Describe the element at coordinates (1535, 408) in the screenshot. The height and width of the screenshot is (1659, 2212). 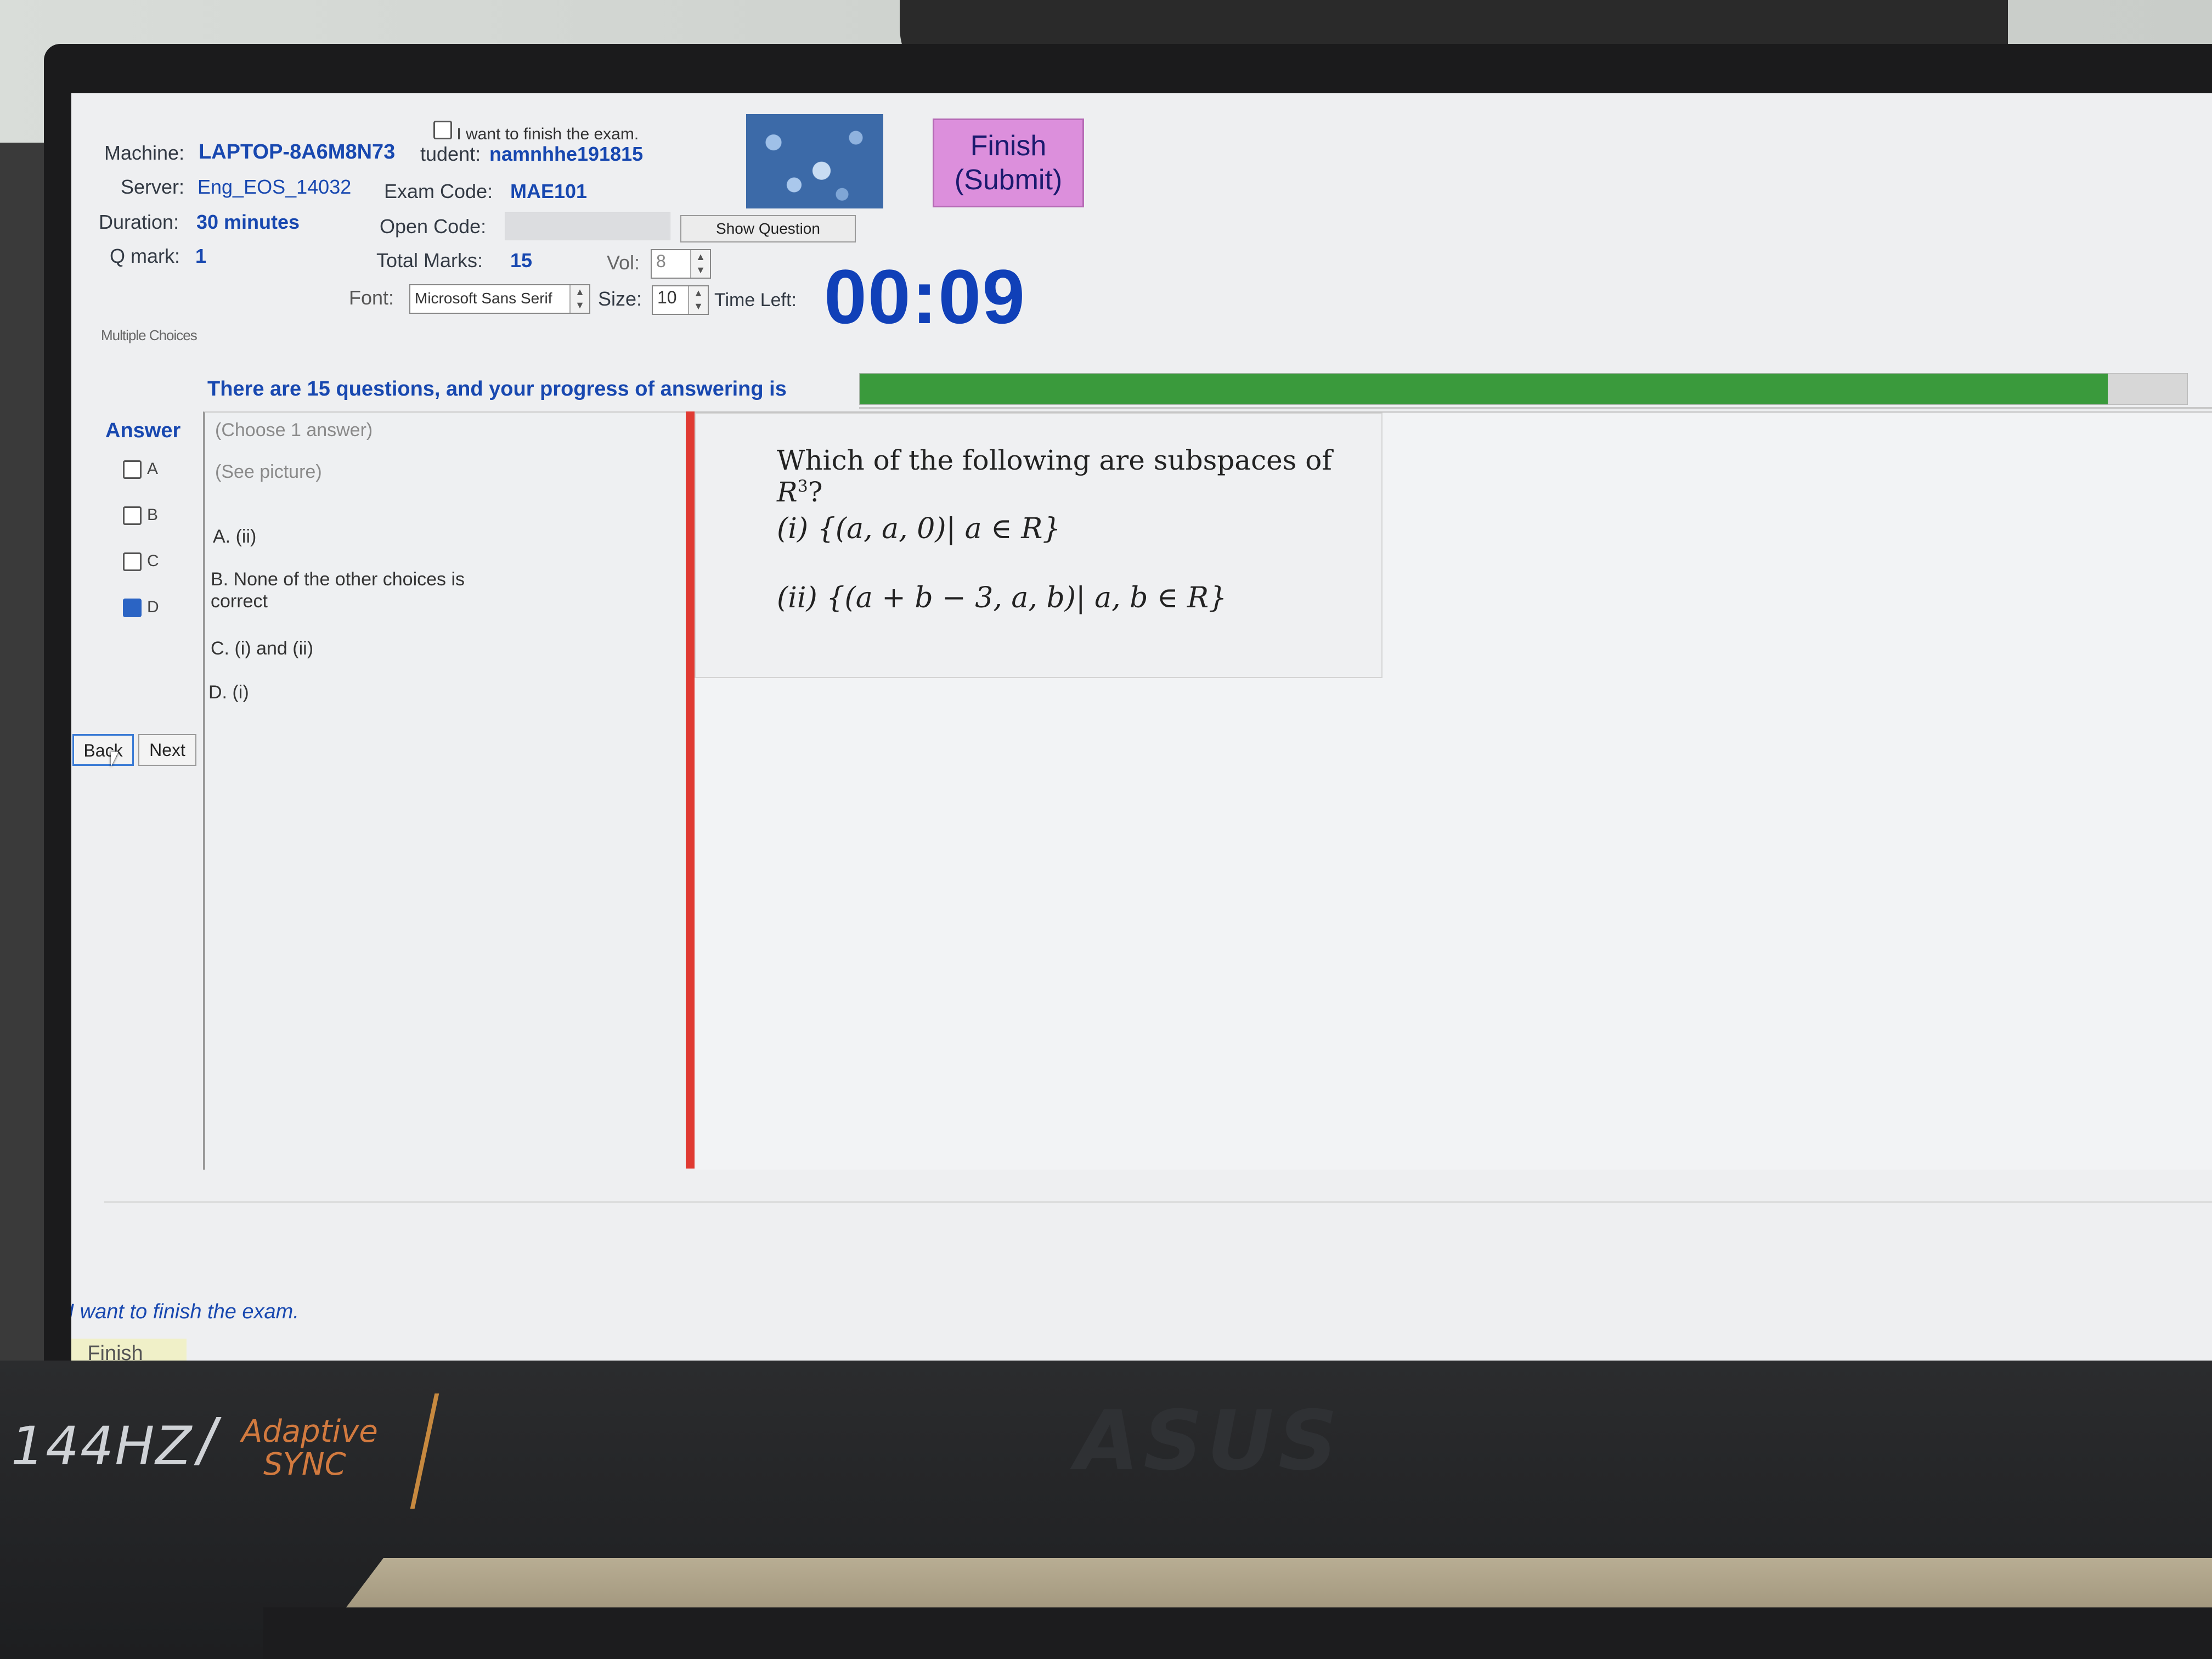
I see `divider` at that location.